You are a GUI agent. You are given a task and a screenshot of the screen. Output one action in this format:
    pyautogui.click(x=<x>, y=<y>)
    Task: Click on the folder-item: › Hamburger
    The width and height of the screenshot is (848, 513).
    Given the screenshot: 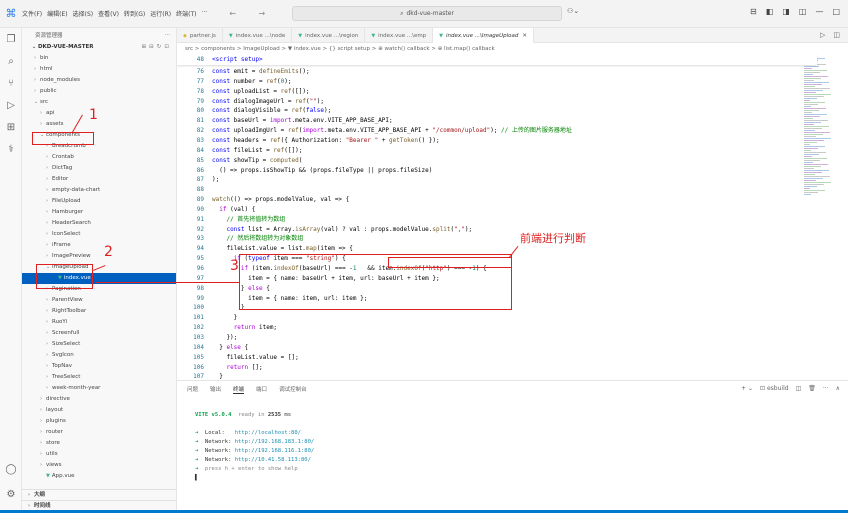 What is the action you would take?
    pyautogui.click(x=99, y=212)
    